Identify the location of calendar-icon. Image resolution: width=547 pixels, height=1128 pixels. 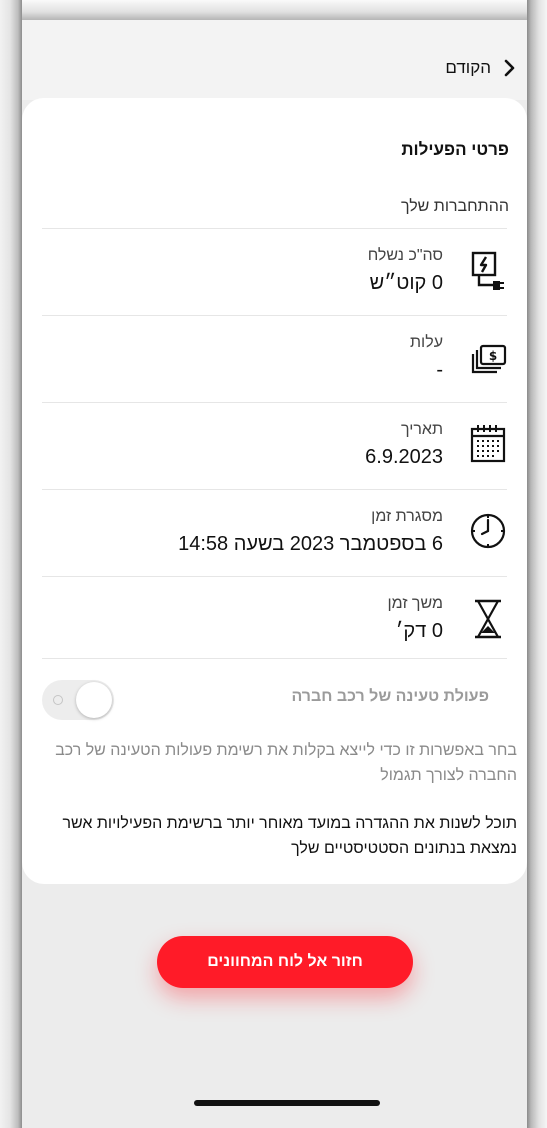
(488, 444).